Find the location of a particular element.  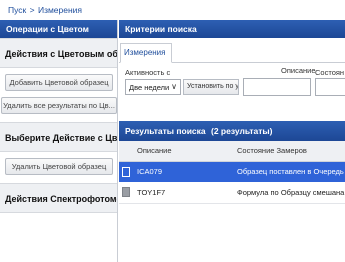

results-table-header: Описание Состояние Замеров is located at coordinates (232, 151).